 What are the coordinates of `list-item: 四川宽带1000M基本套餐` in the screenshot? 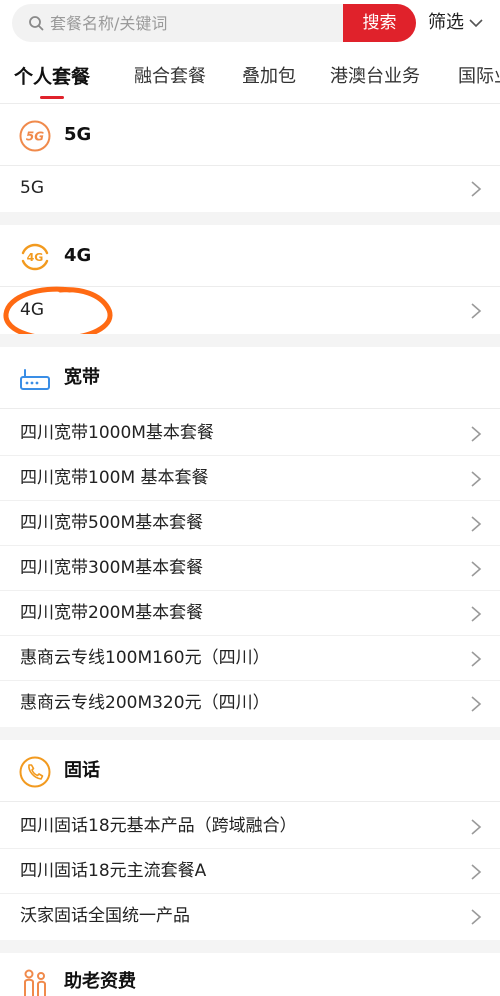 It's located at (250, 433).